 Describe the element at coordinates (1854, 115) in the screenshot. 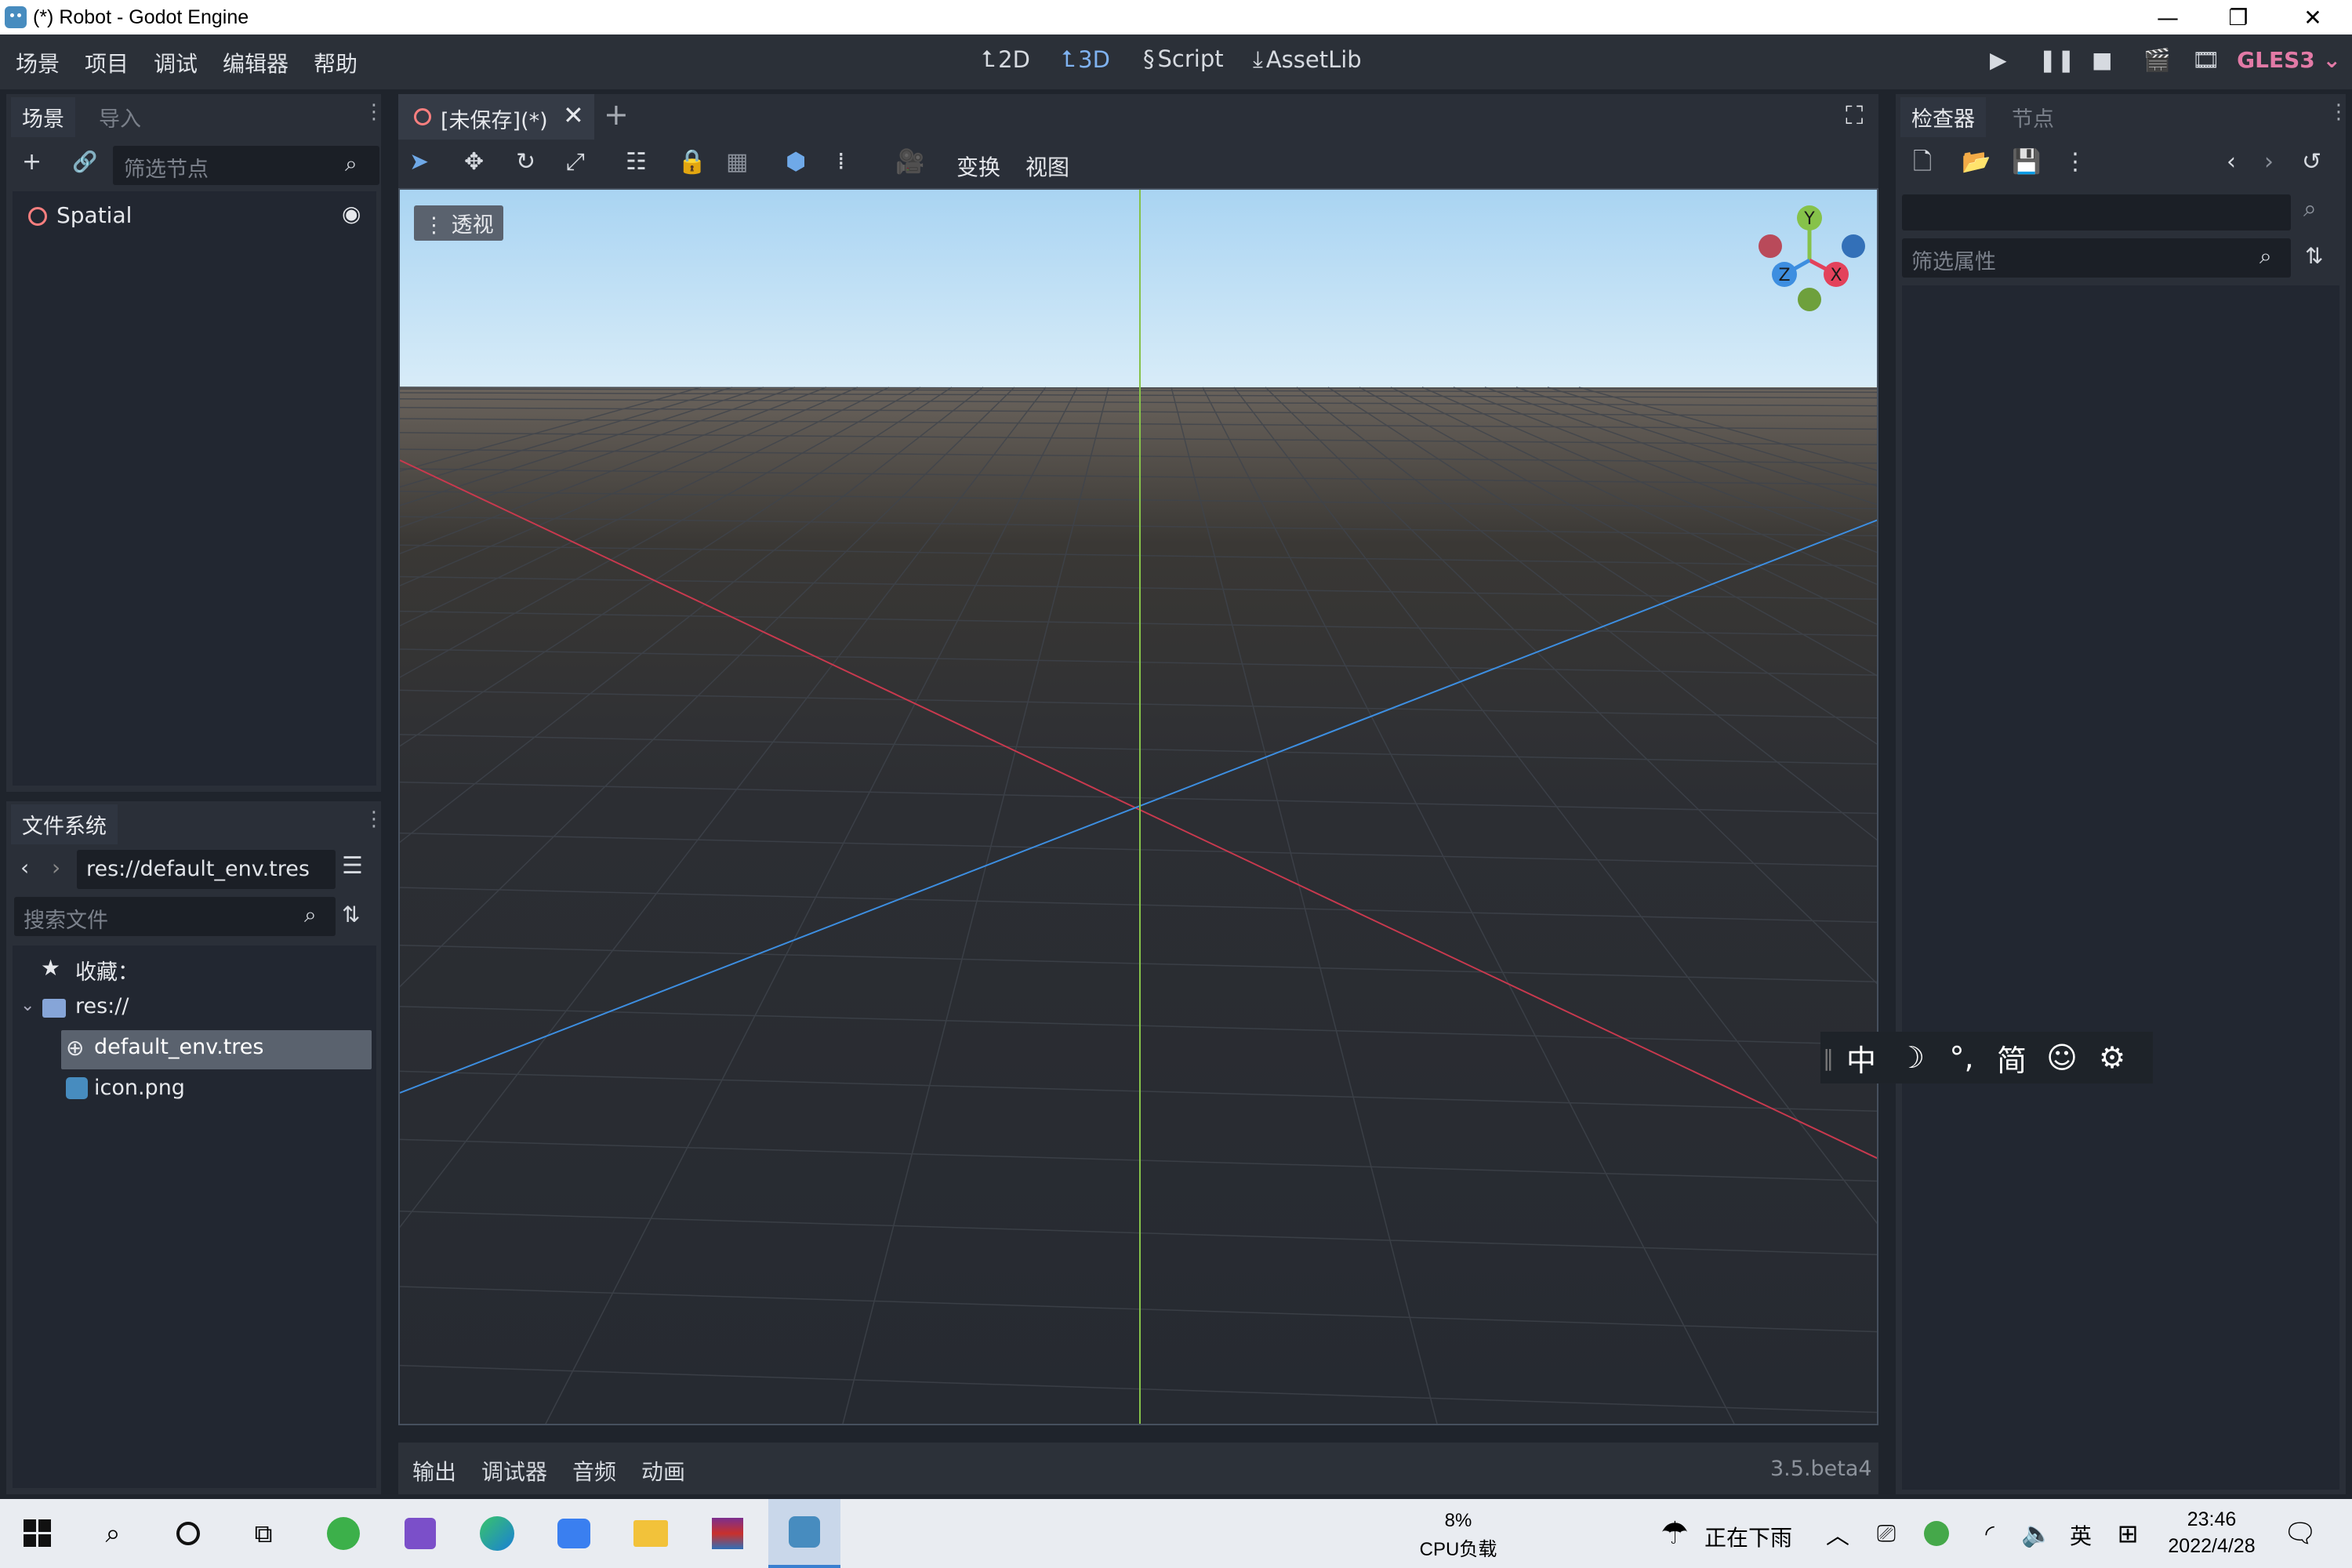

I see `distraction-free-icon: ⛶` at that location.